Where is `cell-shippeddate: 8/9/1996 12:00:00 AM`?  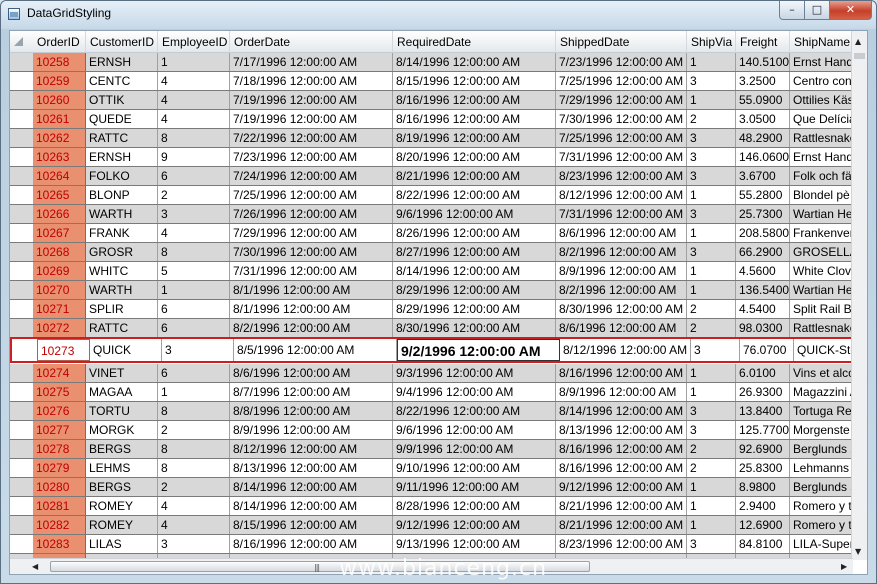
cell-shippeddate: 8/9/1996 12:00:00 AM is located at coordinates (621, 271).